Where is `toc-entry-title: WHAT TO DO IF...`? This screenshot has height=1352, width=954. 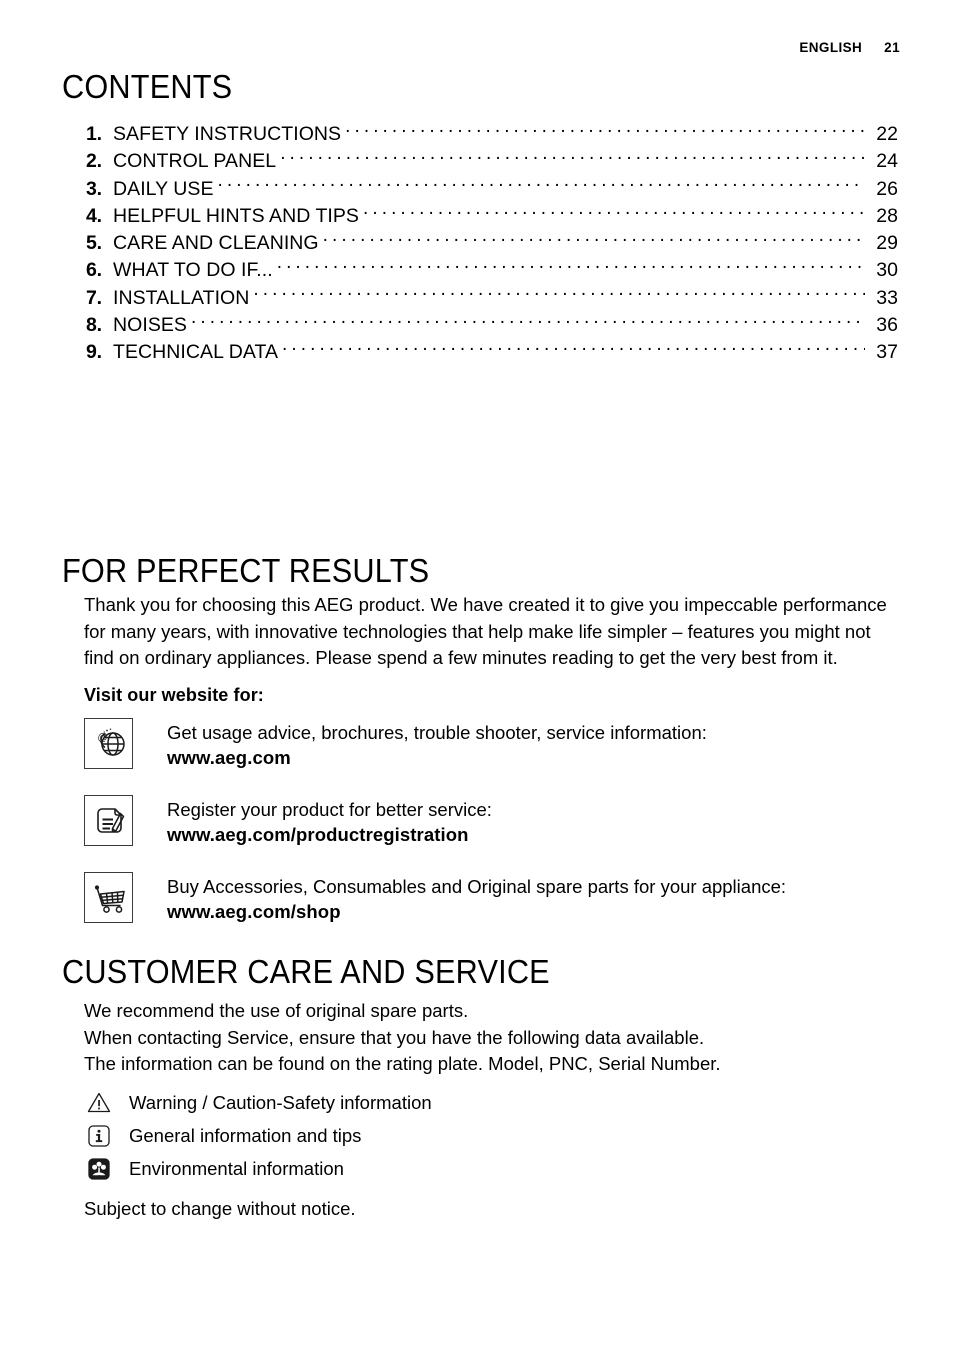
toc-entry-title: WHAT TO DO IF... is located at coordinates (193, 270).